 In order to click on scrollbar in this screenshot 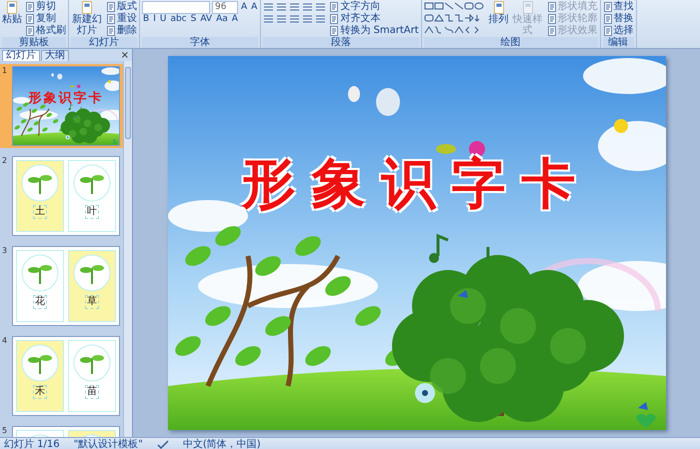, I will do `click(127, 249)`.